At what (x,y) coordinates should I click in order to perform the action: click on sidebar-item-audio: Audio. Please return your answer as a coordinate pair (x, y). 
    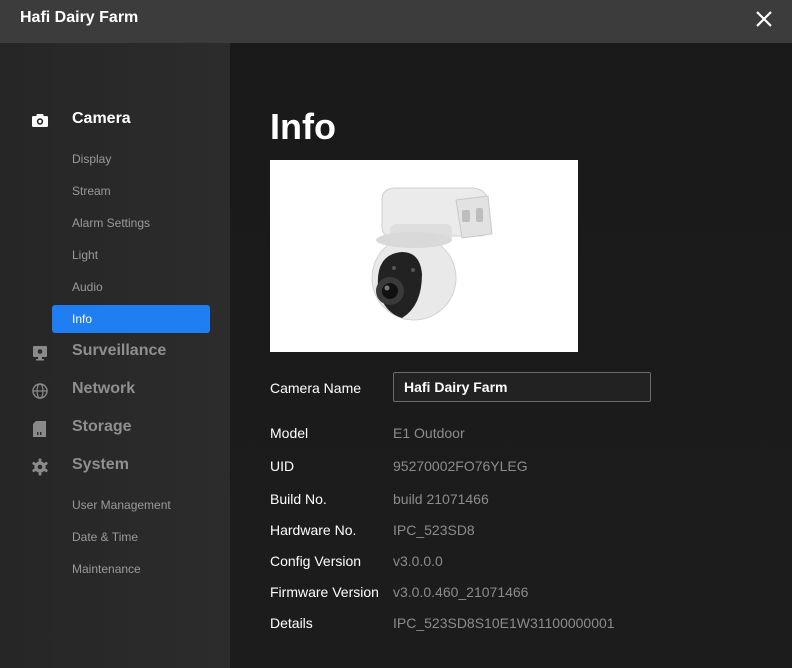
    Looking at the image, I should click on (87, 287).